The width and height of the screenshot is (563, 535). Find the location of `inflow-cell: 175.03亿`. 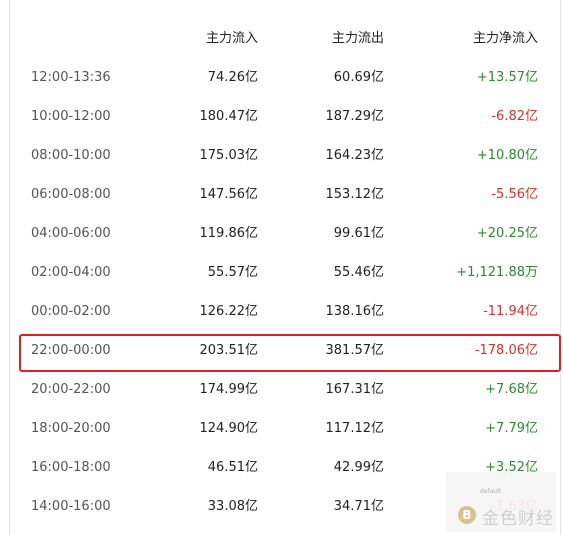

inflow-cell: 175.03亿 is located at coordinates (229, 155).